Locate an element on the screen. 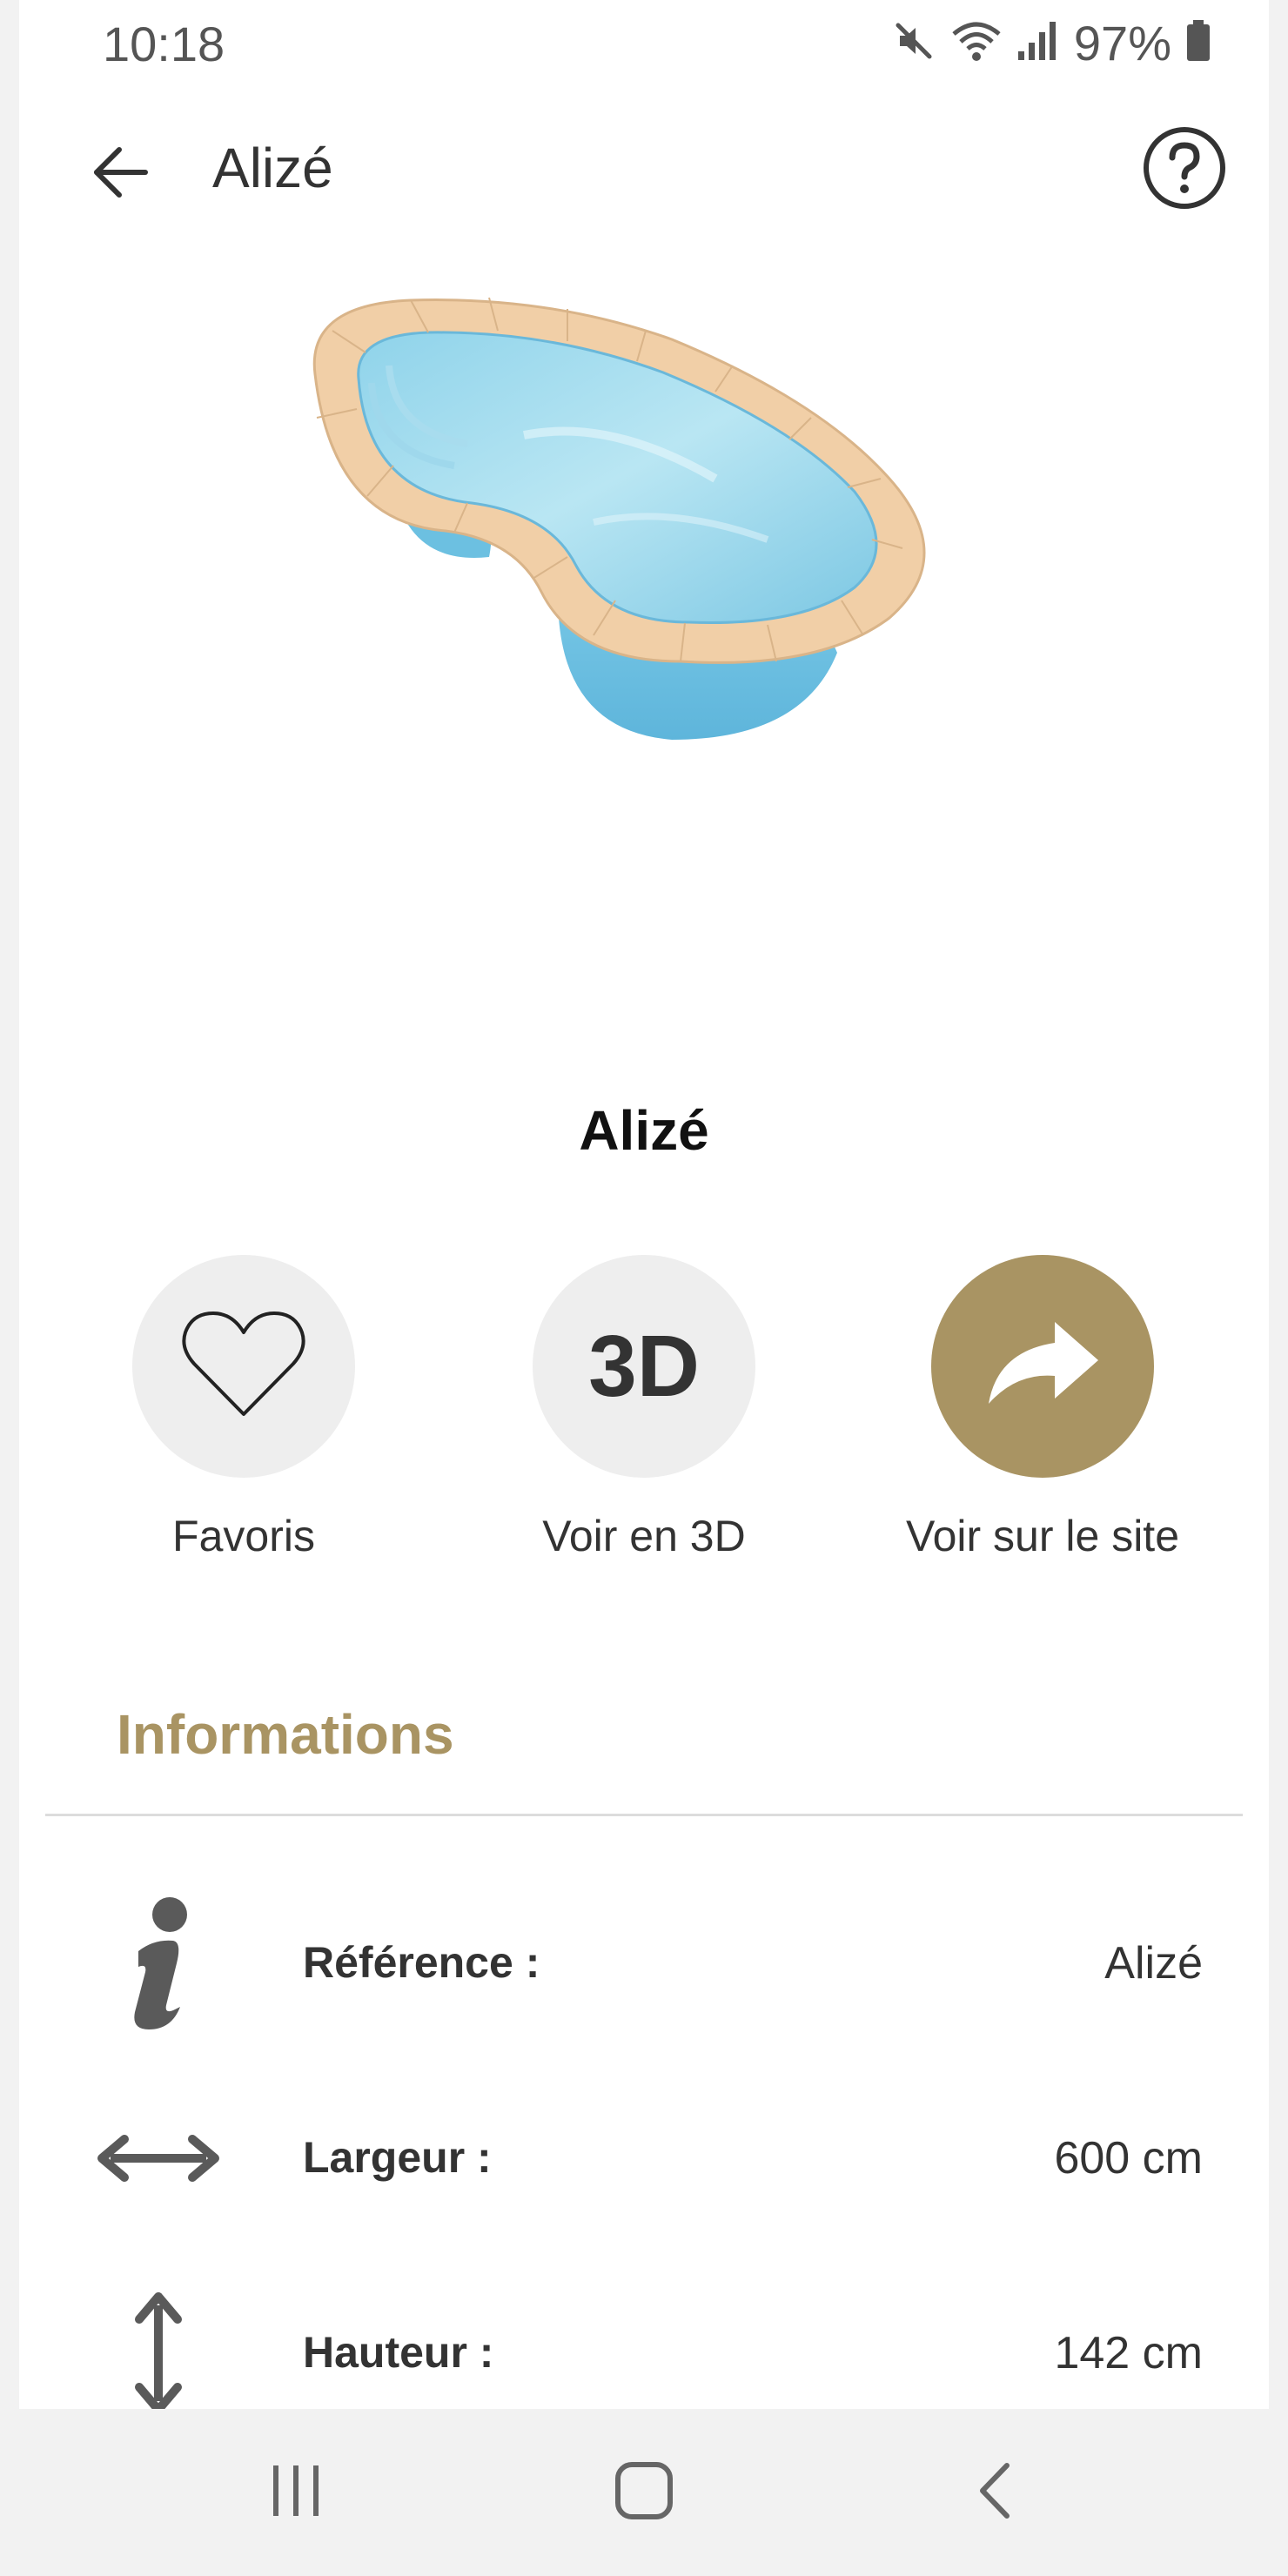 The height and width of the screenshot is (2576, 1288). voir-3d-button: 3D Voir en 3D is located at coordinates (644, 1420).